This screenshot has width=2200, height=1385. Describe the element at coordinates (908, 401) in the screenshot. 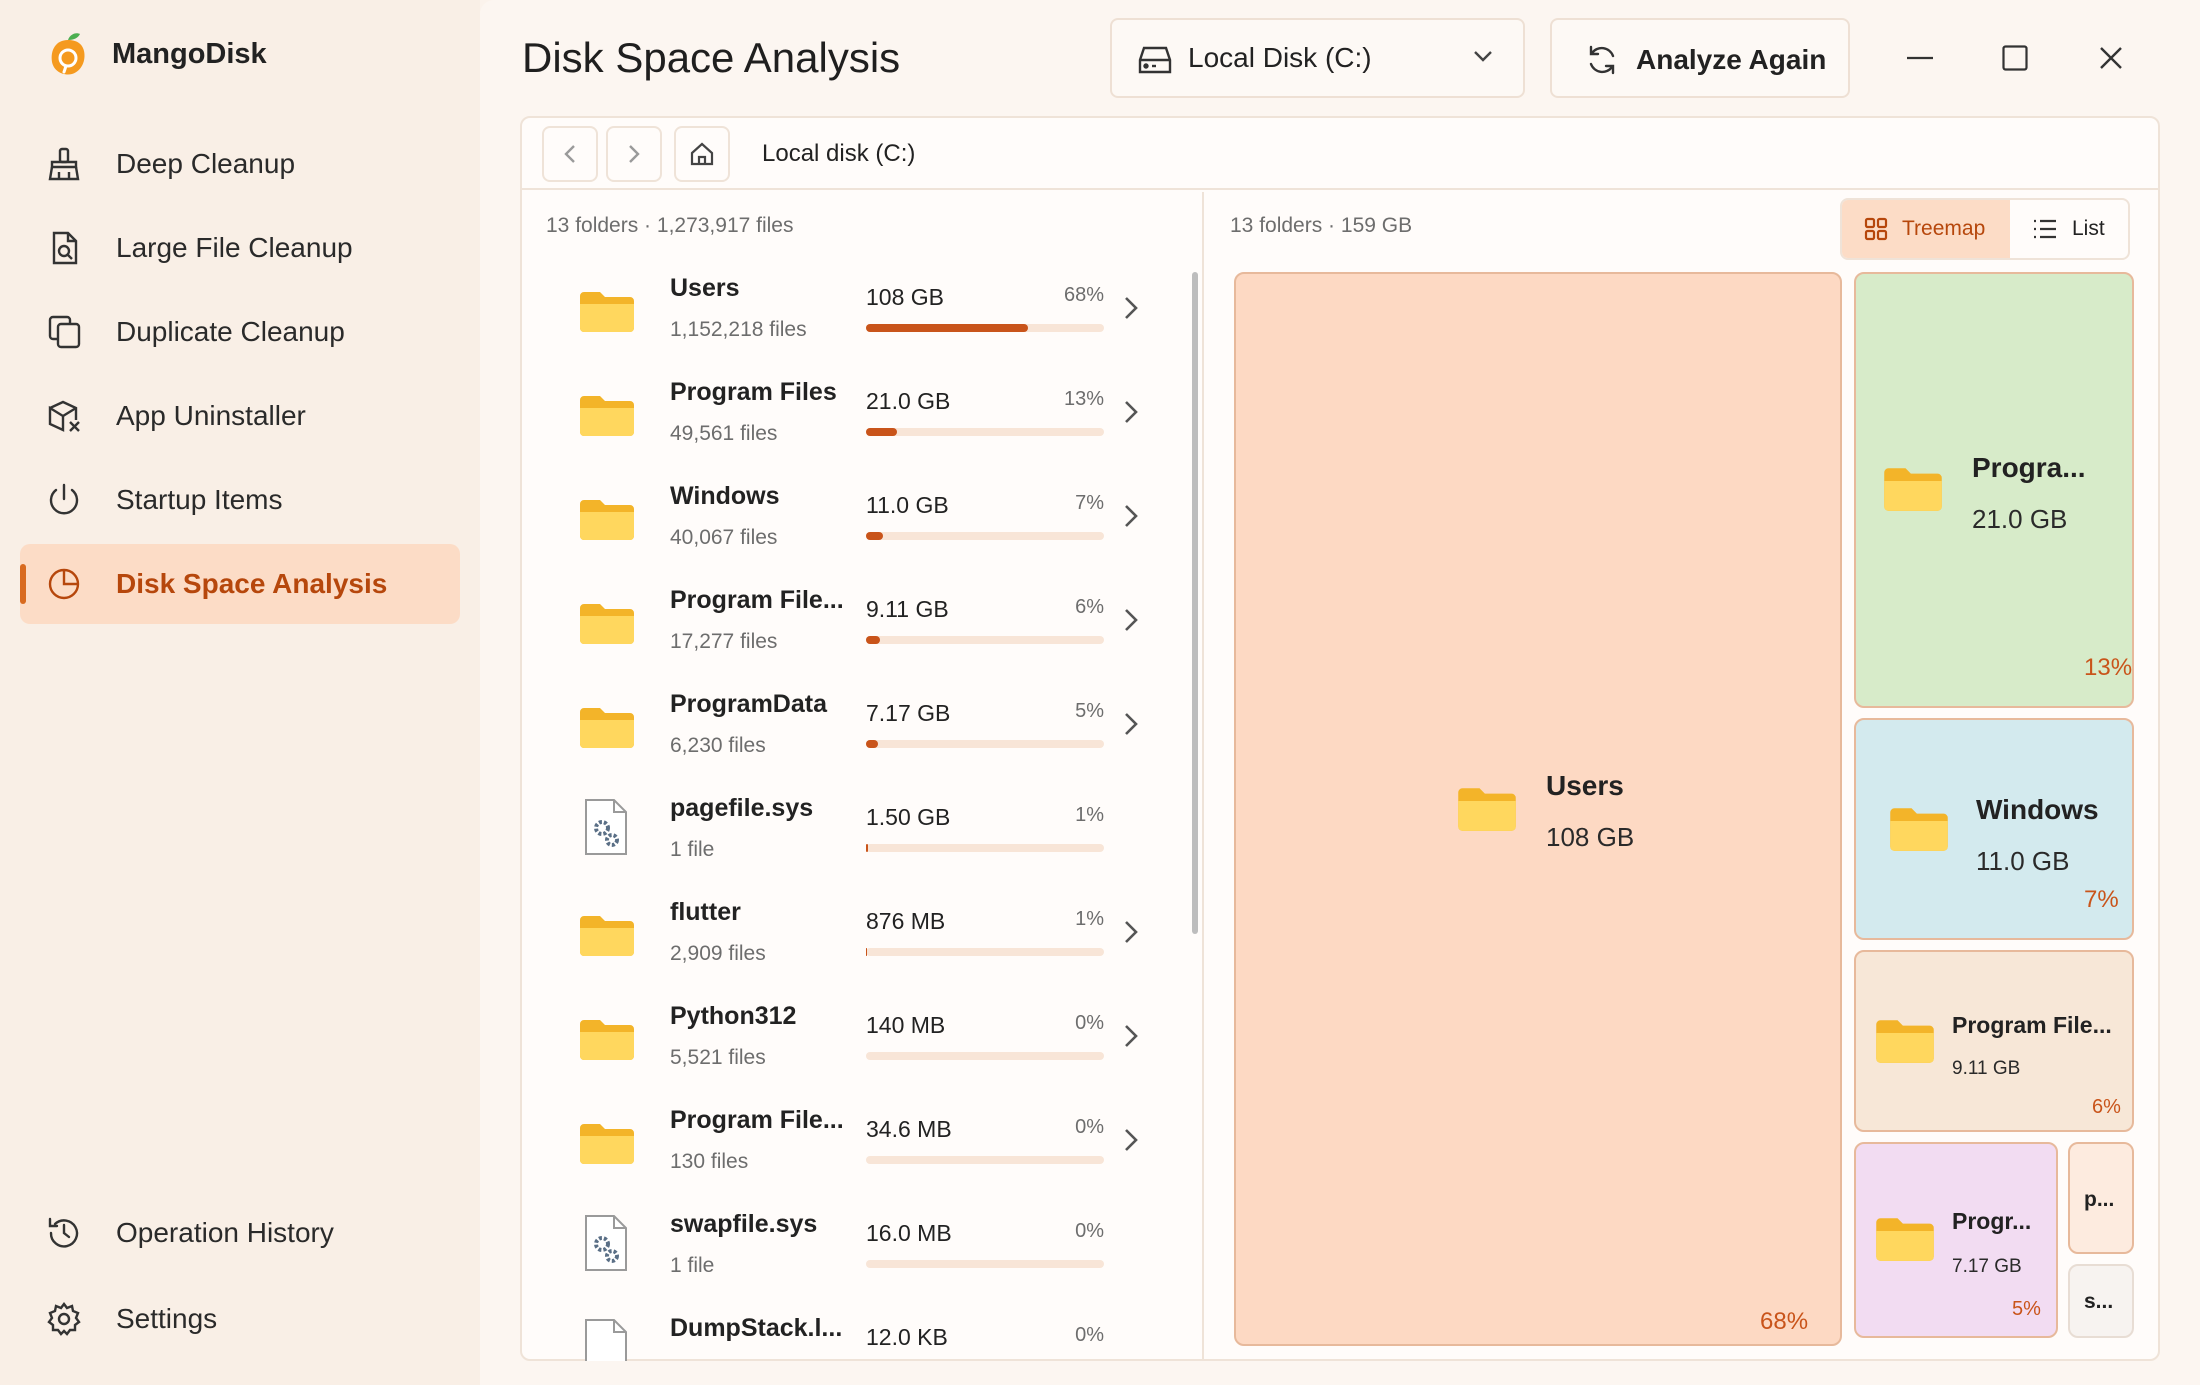

I see `item-size: 21.0 GB` at that location.